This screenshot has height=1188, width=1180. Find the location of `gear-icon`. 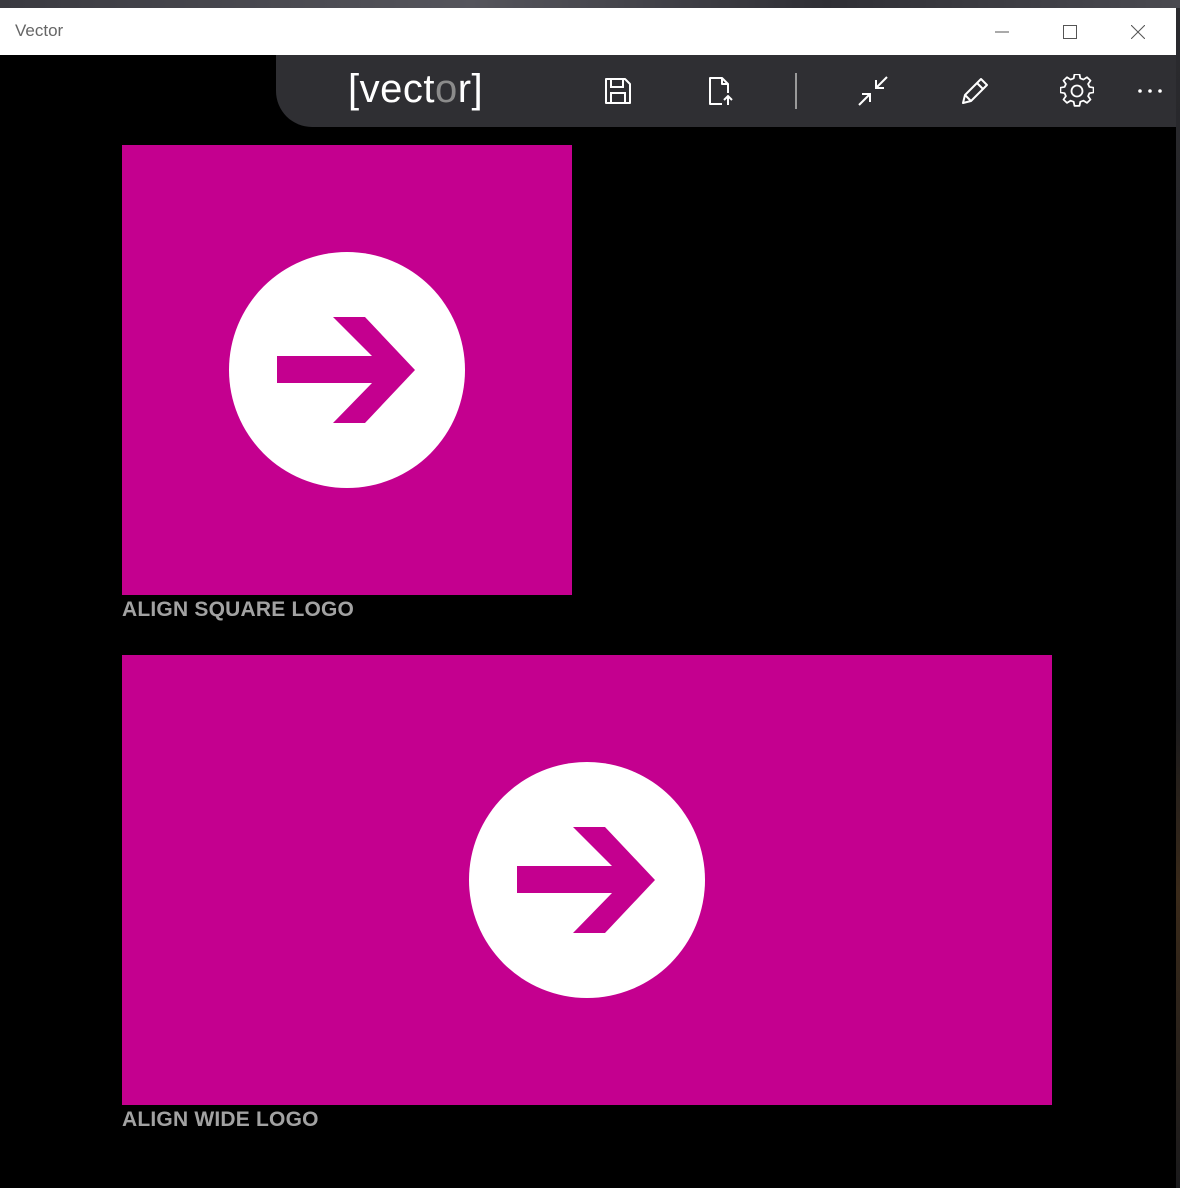

gear-icon is located at coordinates (1077, 90).